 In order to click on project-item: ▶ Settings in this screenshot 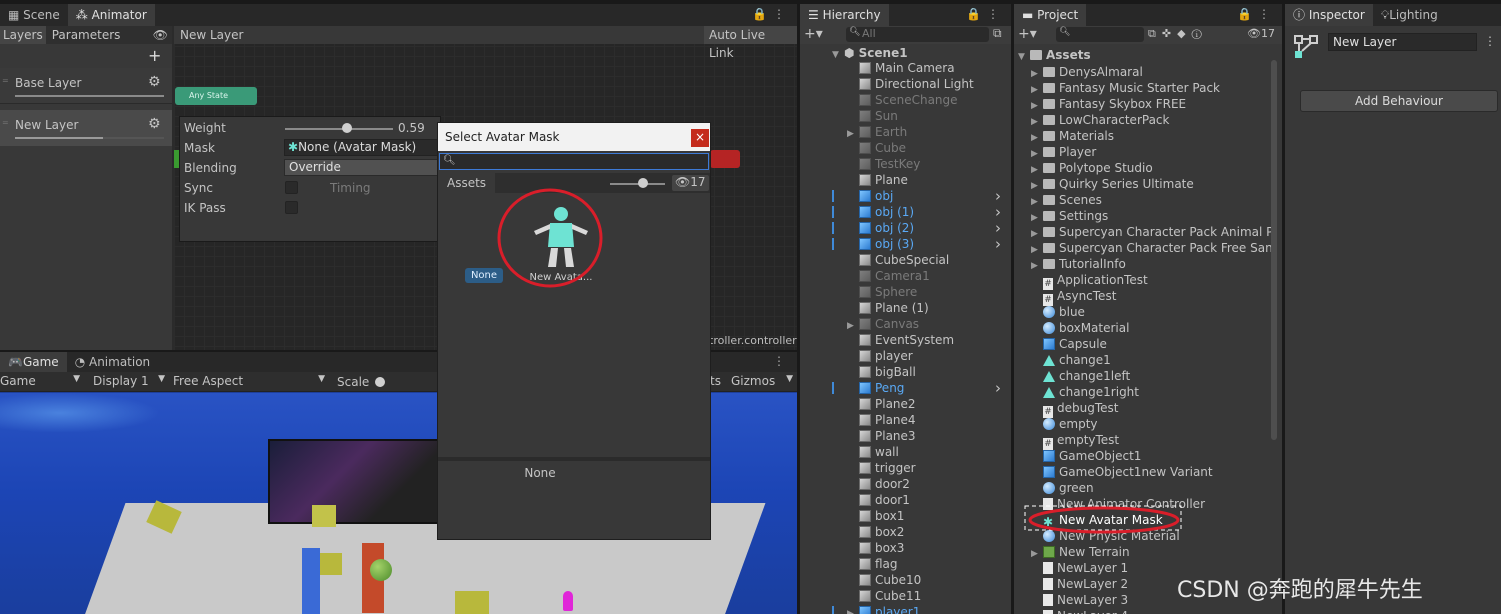, I will do `click(1150, 216)`.